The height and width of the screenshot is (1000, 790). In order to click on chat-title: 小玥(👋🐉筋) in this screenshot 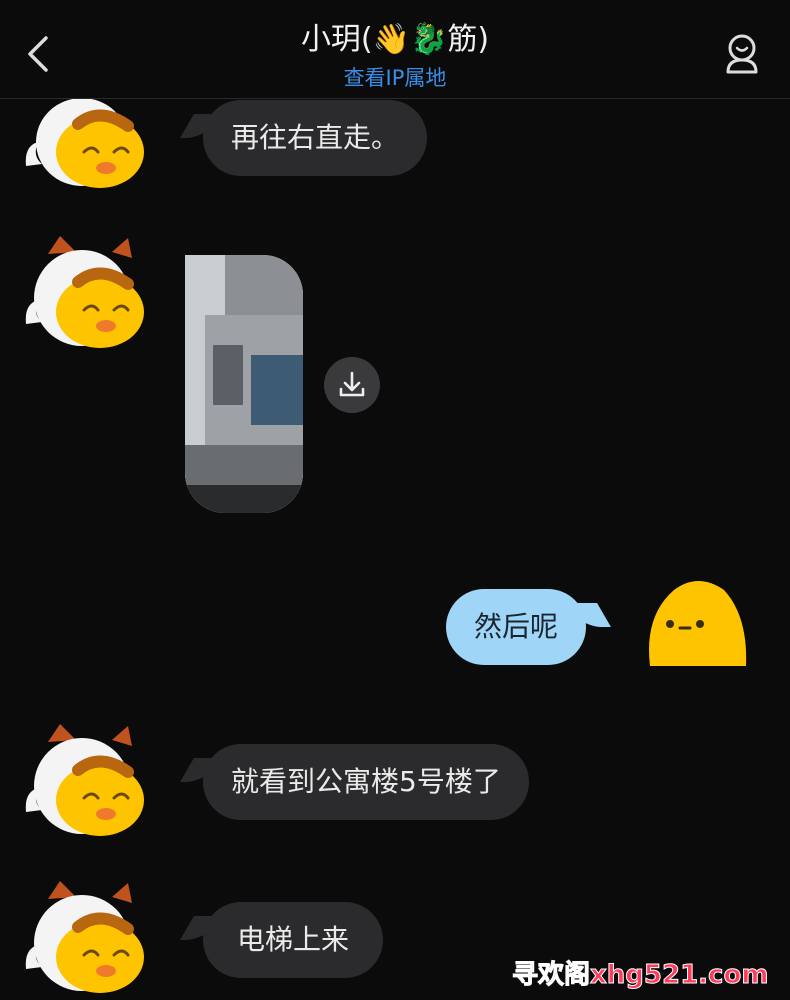, I will do `click(395, 39)`.